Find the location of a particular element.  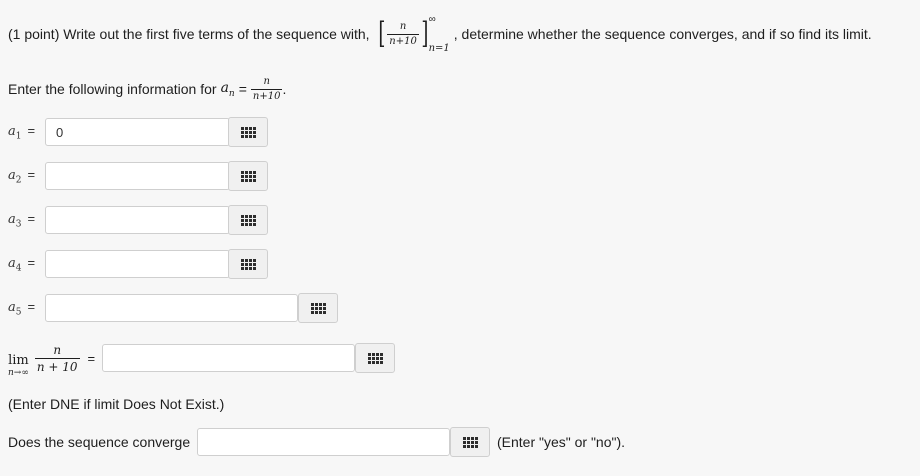

term-label-1: a1 = is located at coordinates (22, 132).